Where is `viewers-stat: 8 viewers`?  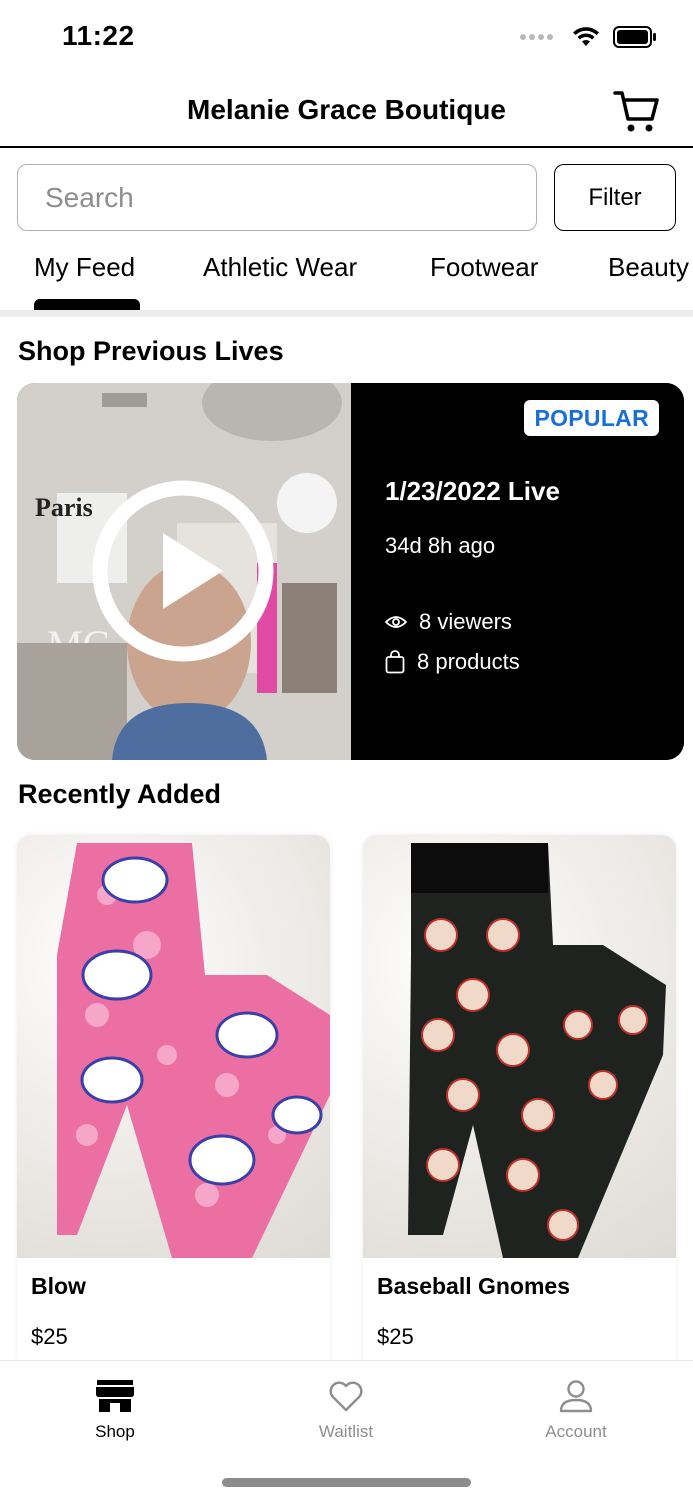 viewers-stat: 8 viewers is located at coordinates (448, 622).